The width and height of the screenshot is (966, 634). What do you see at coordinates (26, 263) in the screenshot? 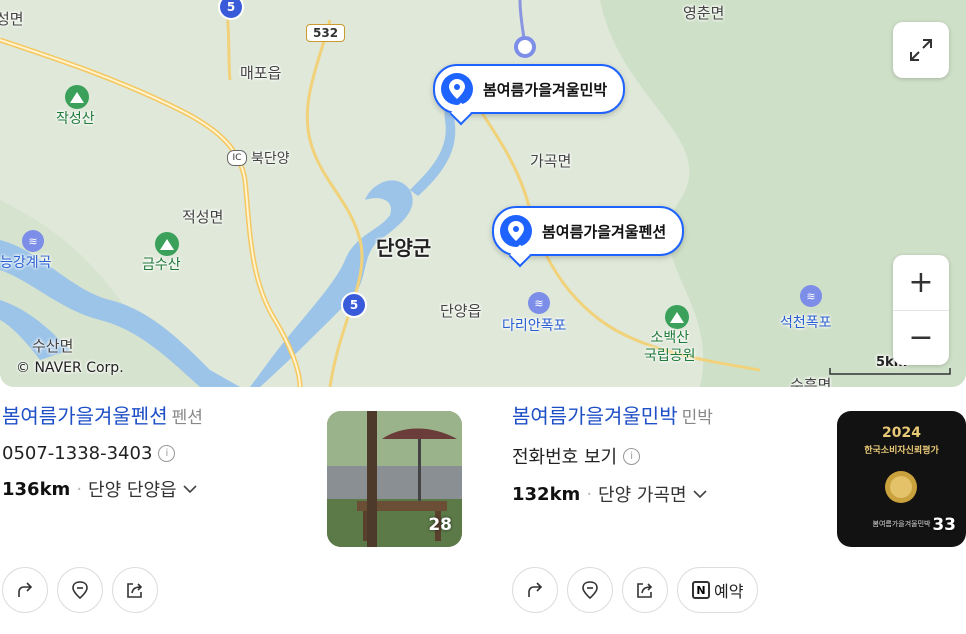
I see `map-label: 능강계곡` at bounding box center [26, 263].